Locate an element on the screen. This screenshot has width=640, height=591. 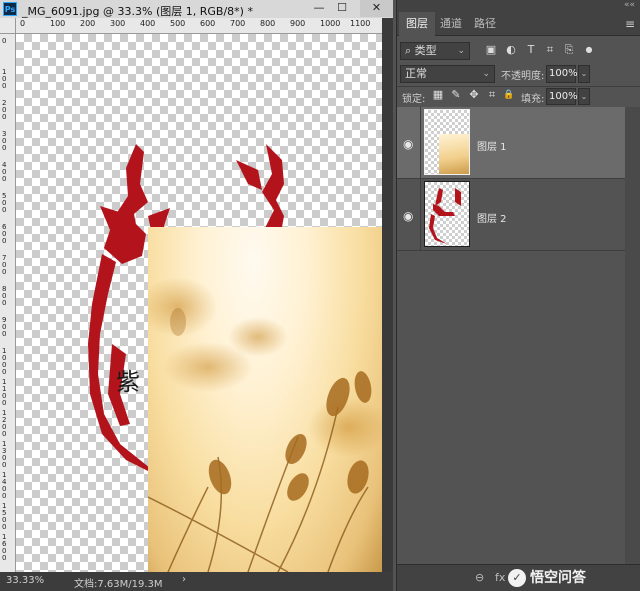
opacity-label: 不透明度: is located at coordinates (523, 76).